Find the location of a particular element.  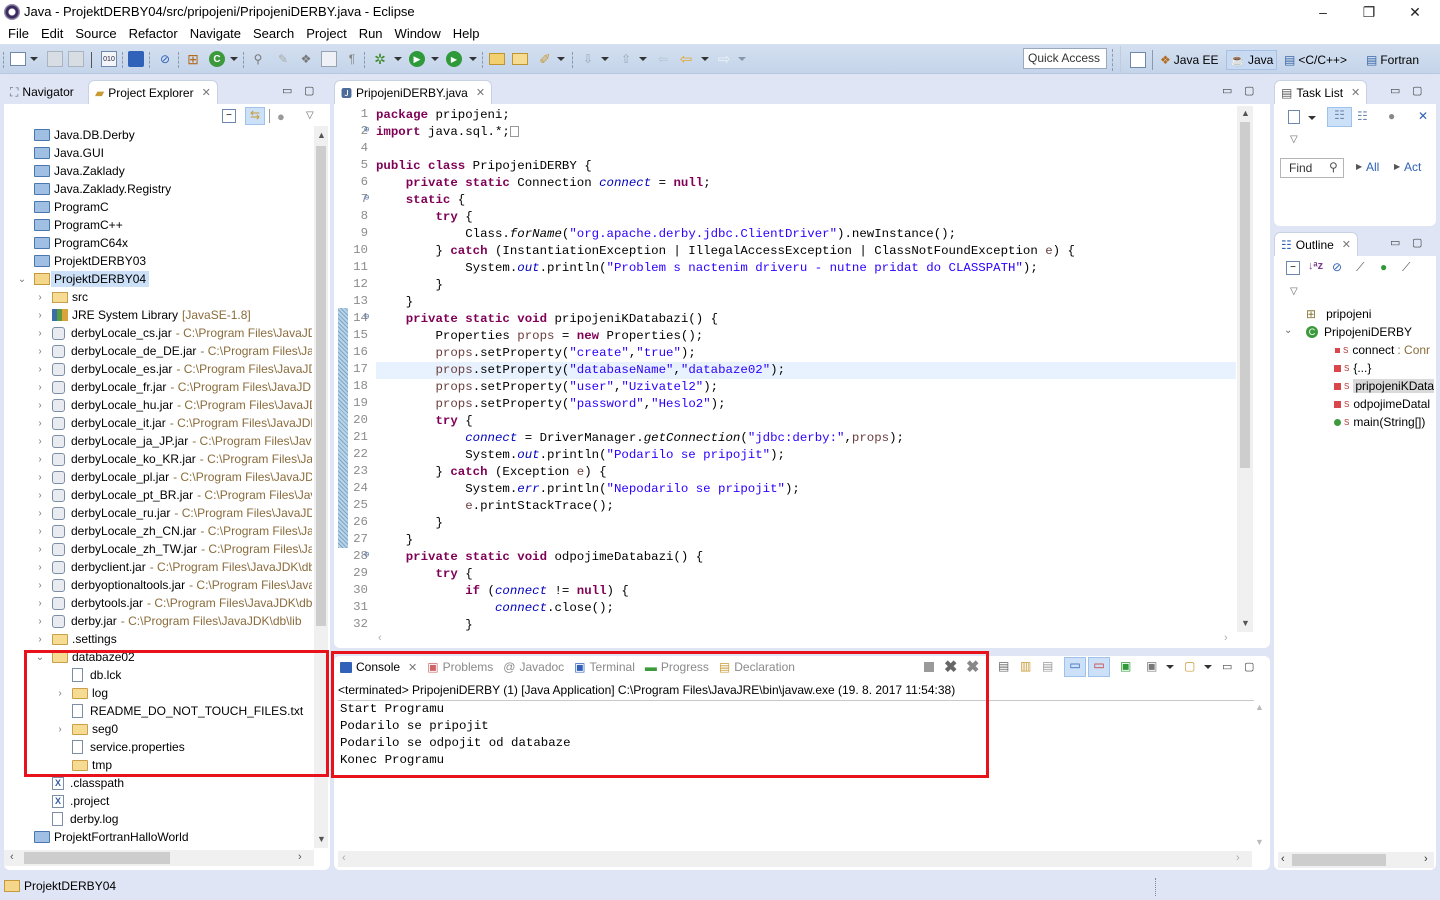

pin-console-icon: ▣ is located at coordinates (1125, 666).